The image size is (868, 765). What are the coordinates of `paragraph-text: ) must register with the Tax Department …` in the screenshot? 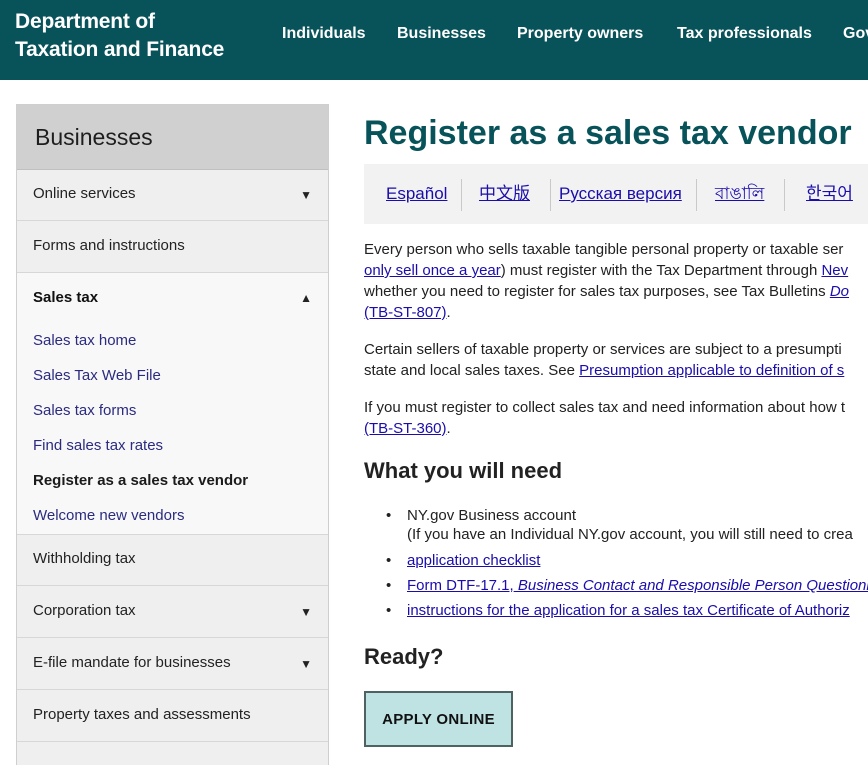 It's located at (661, 270).